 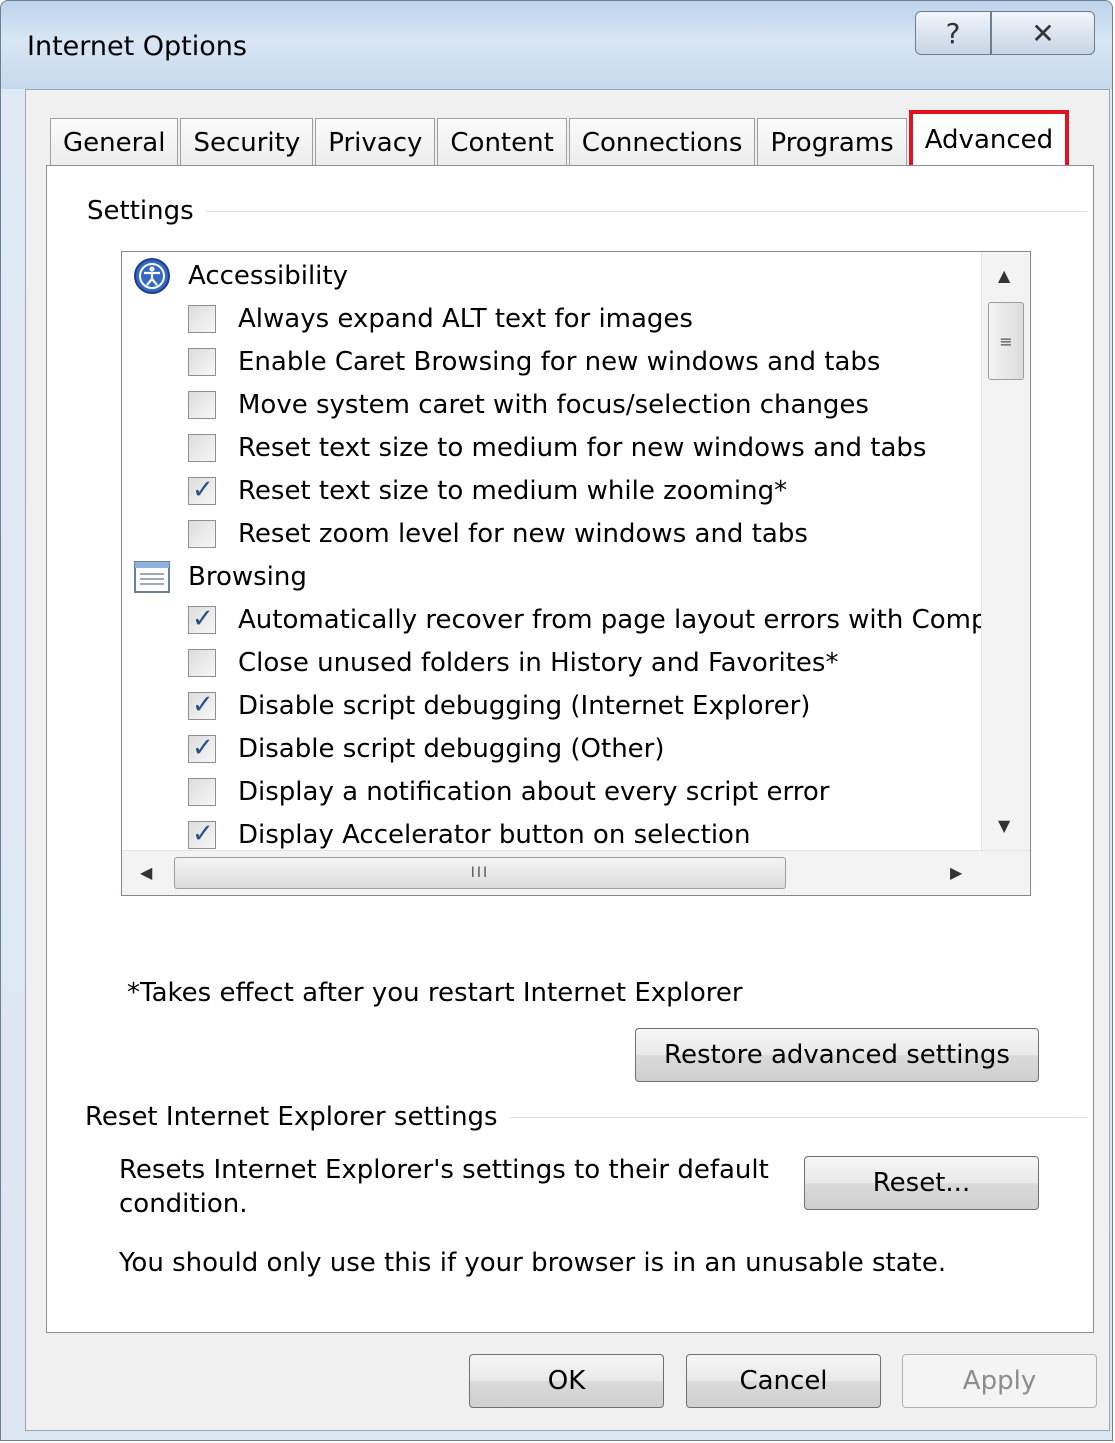 What do you see at coordinates (465, 319) in the screenshot?
I see `setting-label: Always expand ALT text for images` at bounding box center [465, 319].